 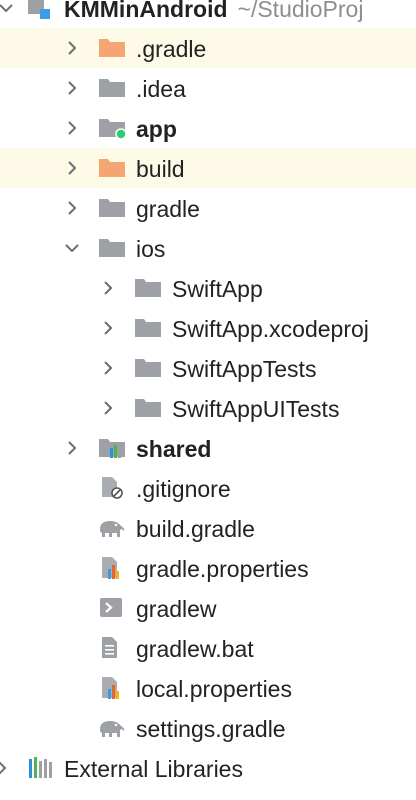 I want to click on library-module-folder-icon, so click(x=112, y=448).